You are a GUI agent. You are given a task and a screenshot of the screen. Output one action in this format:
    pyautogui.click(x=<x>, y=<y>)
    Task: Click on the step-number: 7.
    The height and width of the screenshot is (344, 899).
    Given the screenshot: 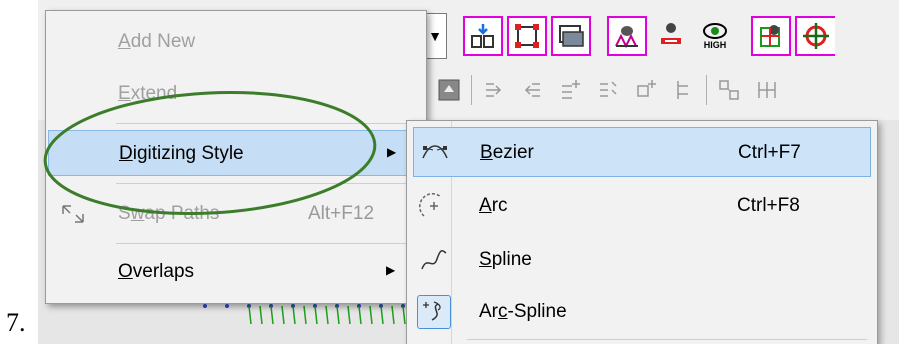 What is the action you would take?
    pyautogui.click(x=16, y=322)
    